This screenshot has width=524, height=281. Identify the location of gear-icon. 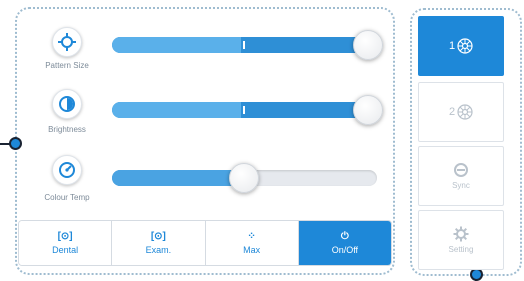
(461, 234).